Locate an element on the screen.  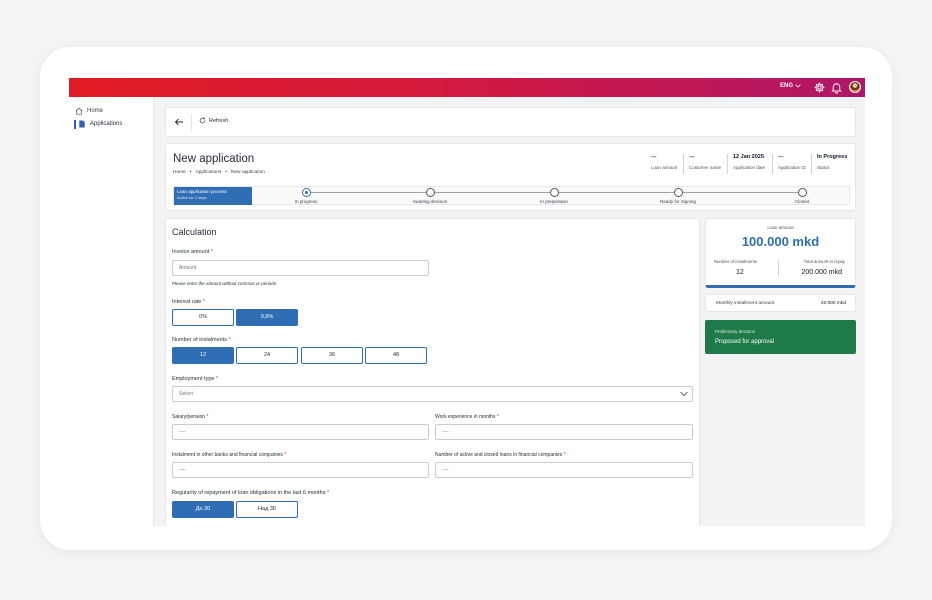
decision-label: Preliminary decision is located at coordinates (735, 331).